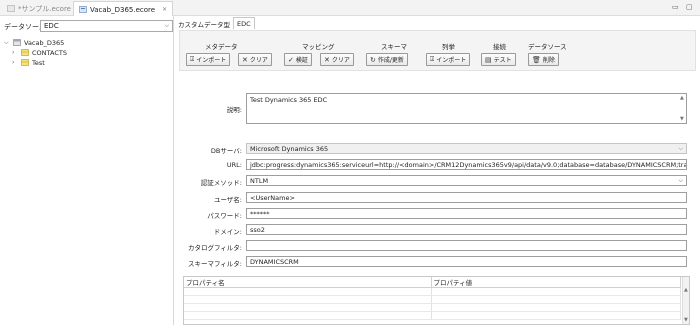 This screenshot has width=700, height=325. Describe the element at coordinates (499, 47) in the screenshot. I see `group-title-connection: 接続` at that location.